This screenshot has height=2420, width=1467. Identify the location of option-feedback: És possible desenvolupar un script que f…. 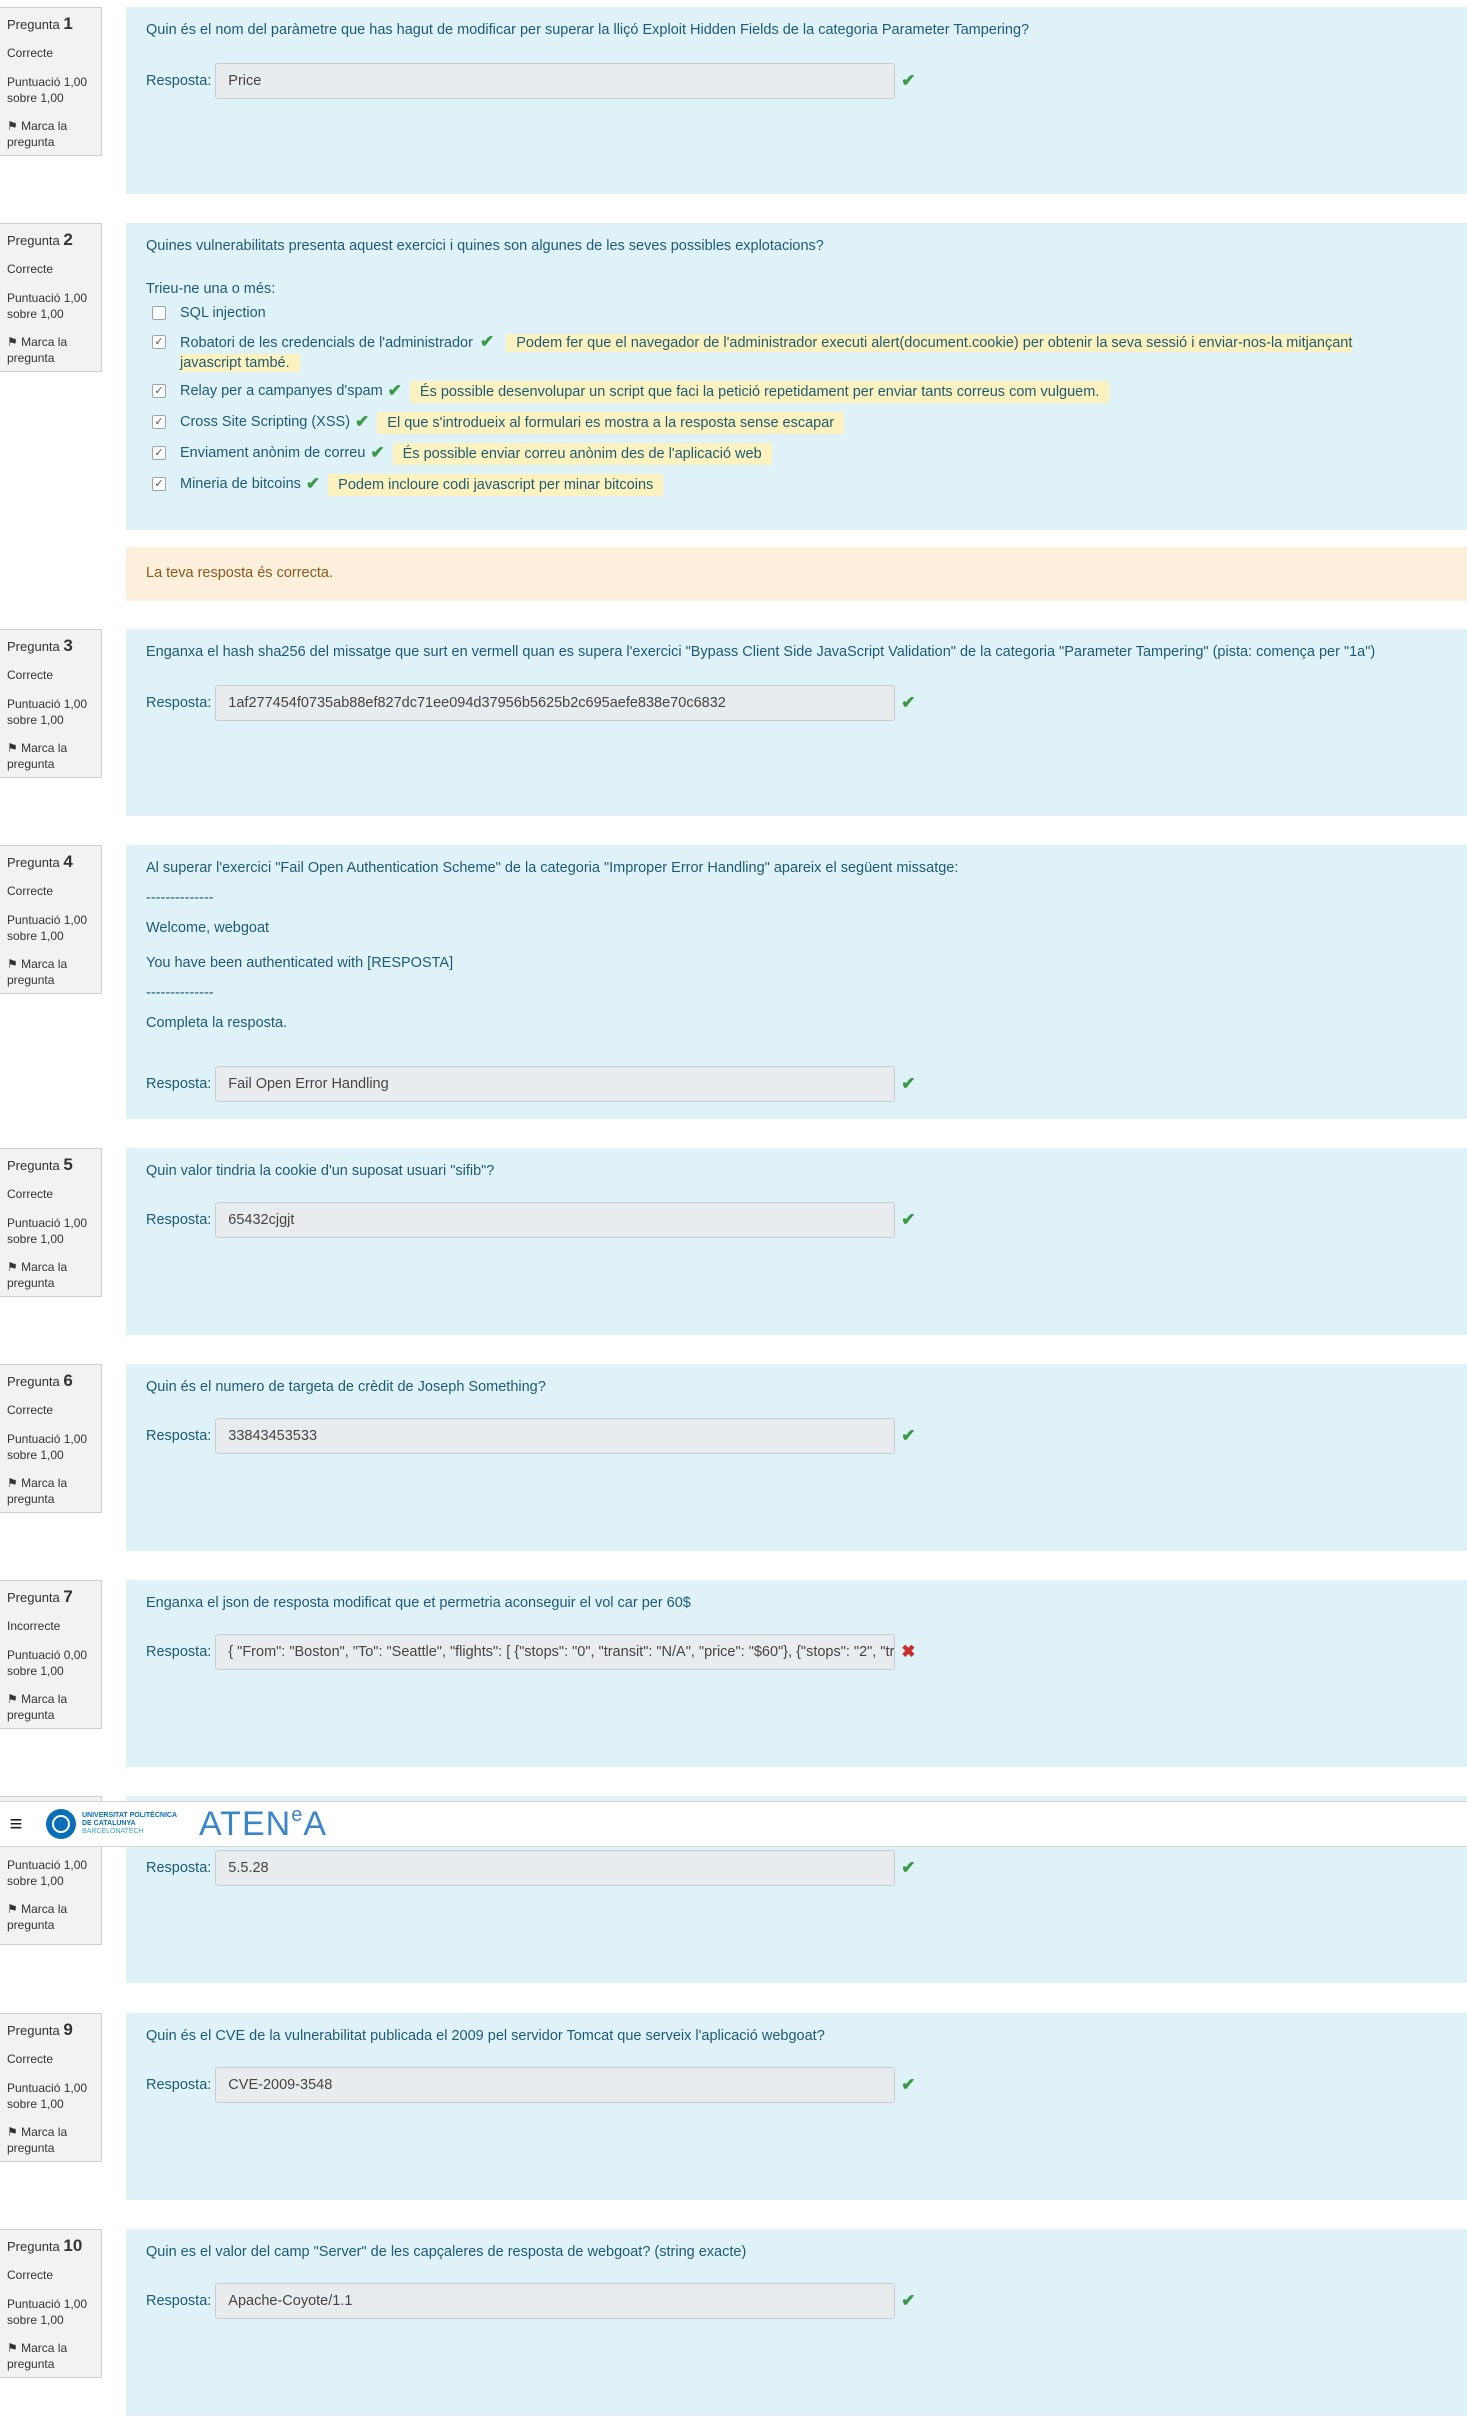
(759, 392).